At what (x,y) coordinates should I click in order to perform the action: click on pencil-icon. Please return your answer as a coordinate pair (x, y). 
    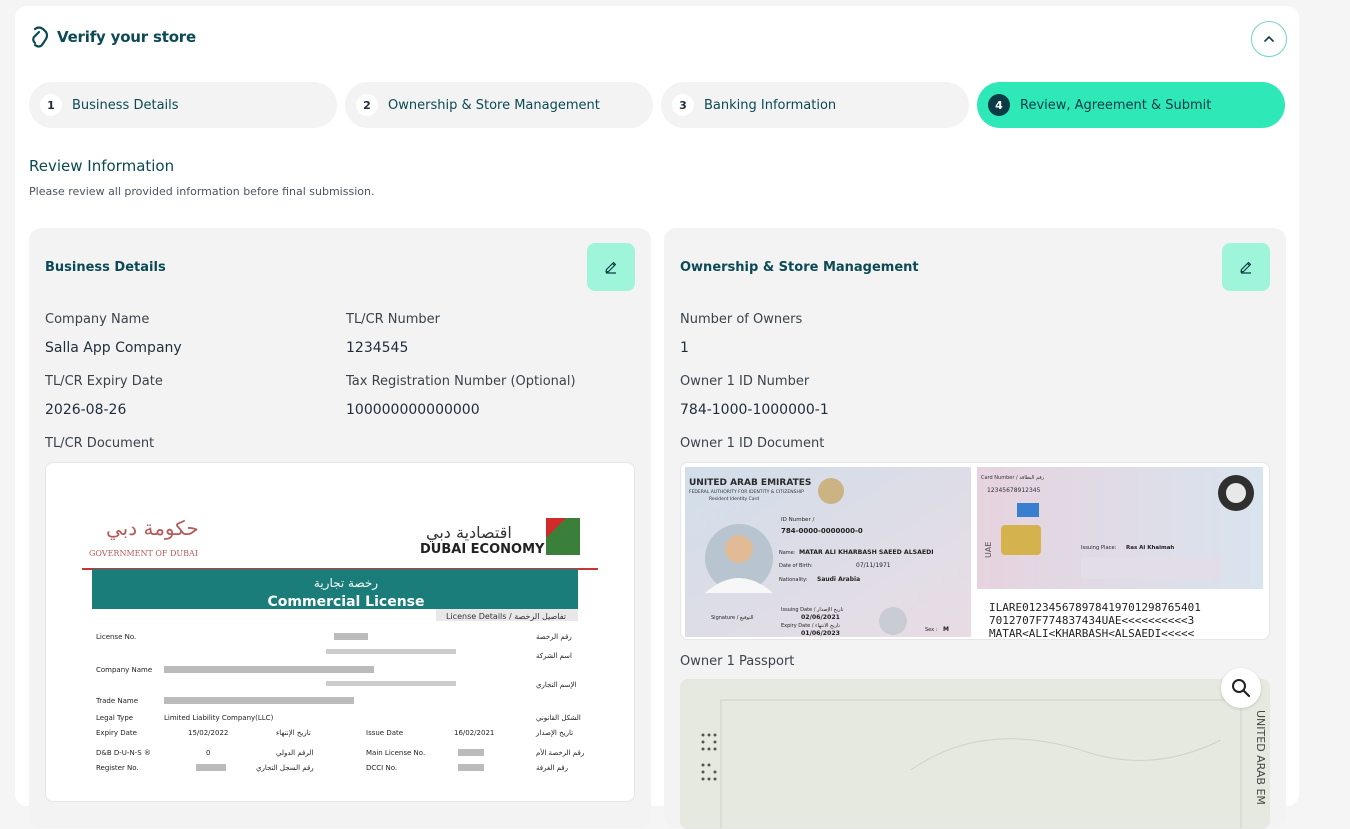
    Looking at the image, I should click on (611, 267).